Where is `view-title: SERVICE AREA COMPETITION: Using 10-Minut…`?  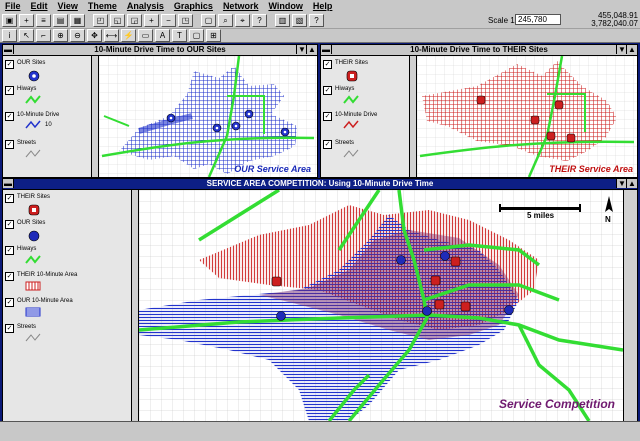
view-title: SERVICE AREA COMPETITION: Using 10-Minut… is located at coordinates (320, 183).